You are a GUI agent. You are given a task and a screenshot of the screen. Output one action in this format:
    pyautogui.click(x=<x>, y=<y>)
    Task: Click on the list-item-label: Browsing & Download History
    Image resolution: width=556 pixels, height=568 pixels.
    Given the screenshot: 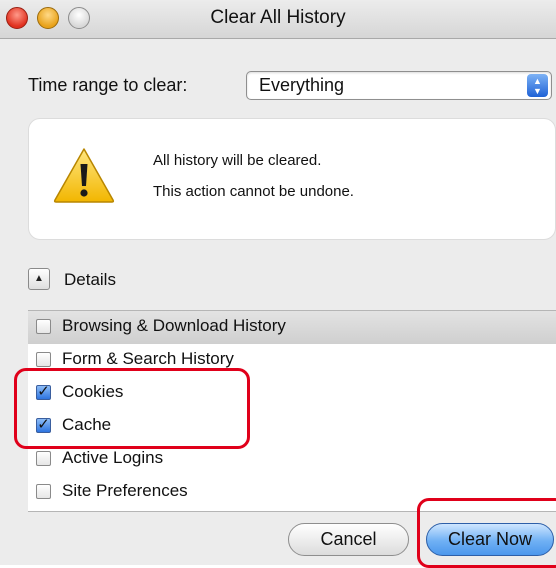 What is the action you would take?
    pyautogui.click(x=174, y=325)
    